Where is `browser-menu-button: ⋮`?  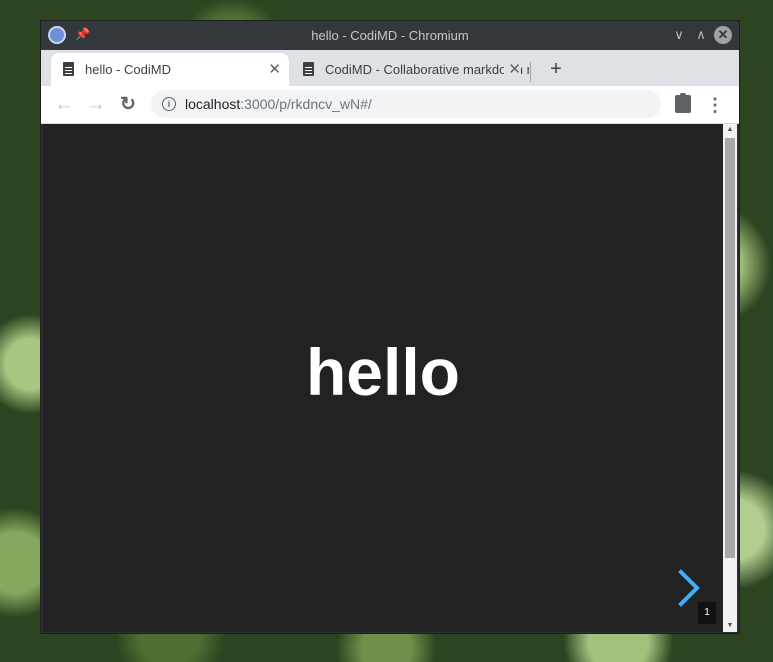
browser-menu-button: ⋮ is located at coordinates (715, 105).